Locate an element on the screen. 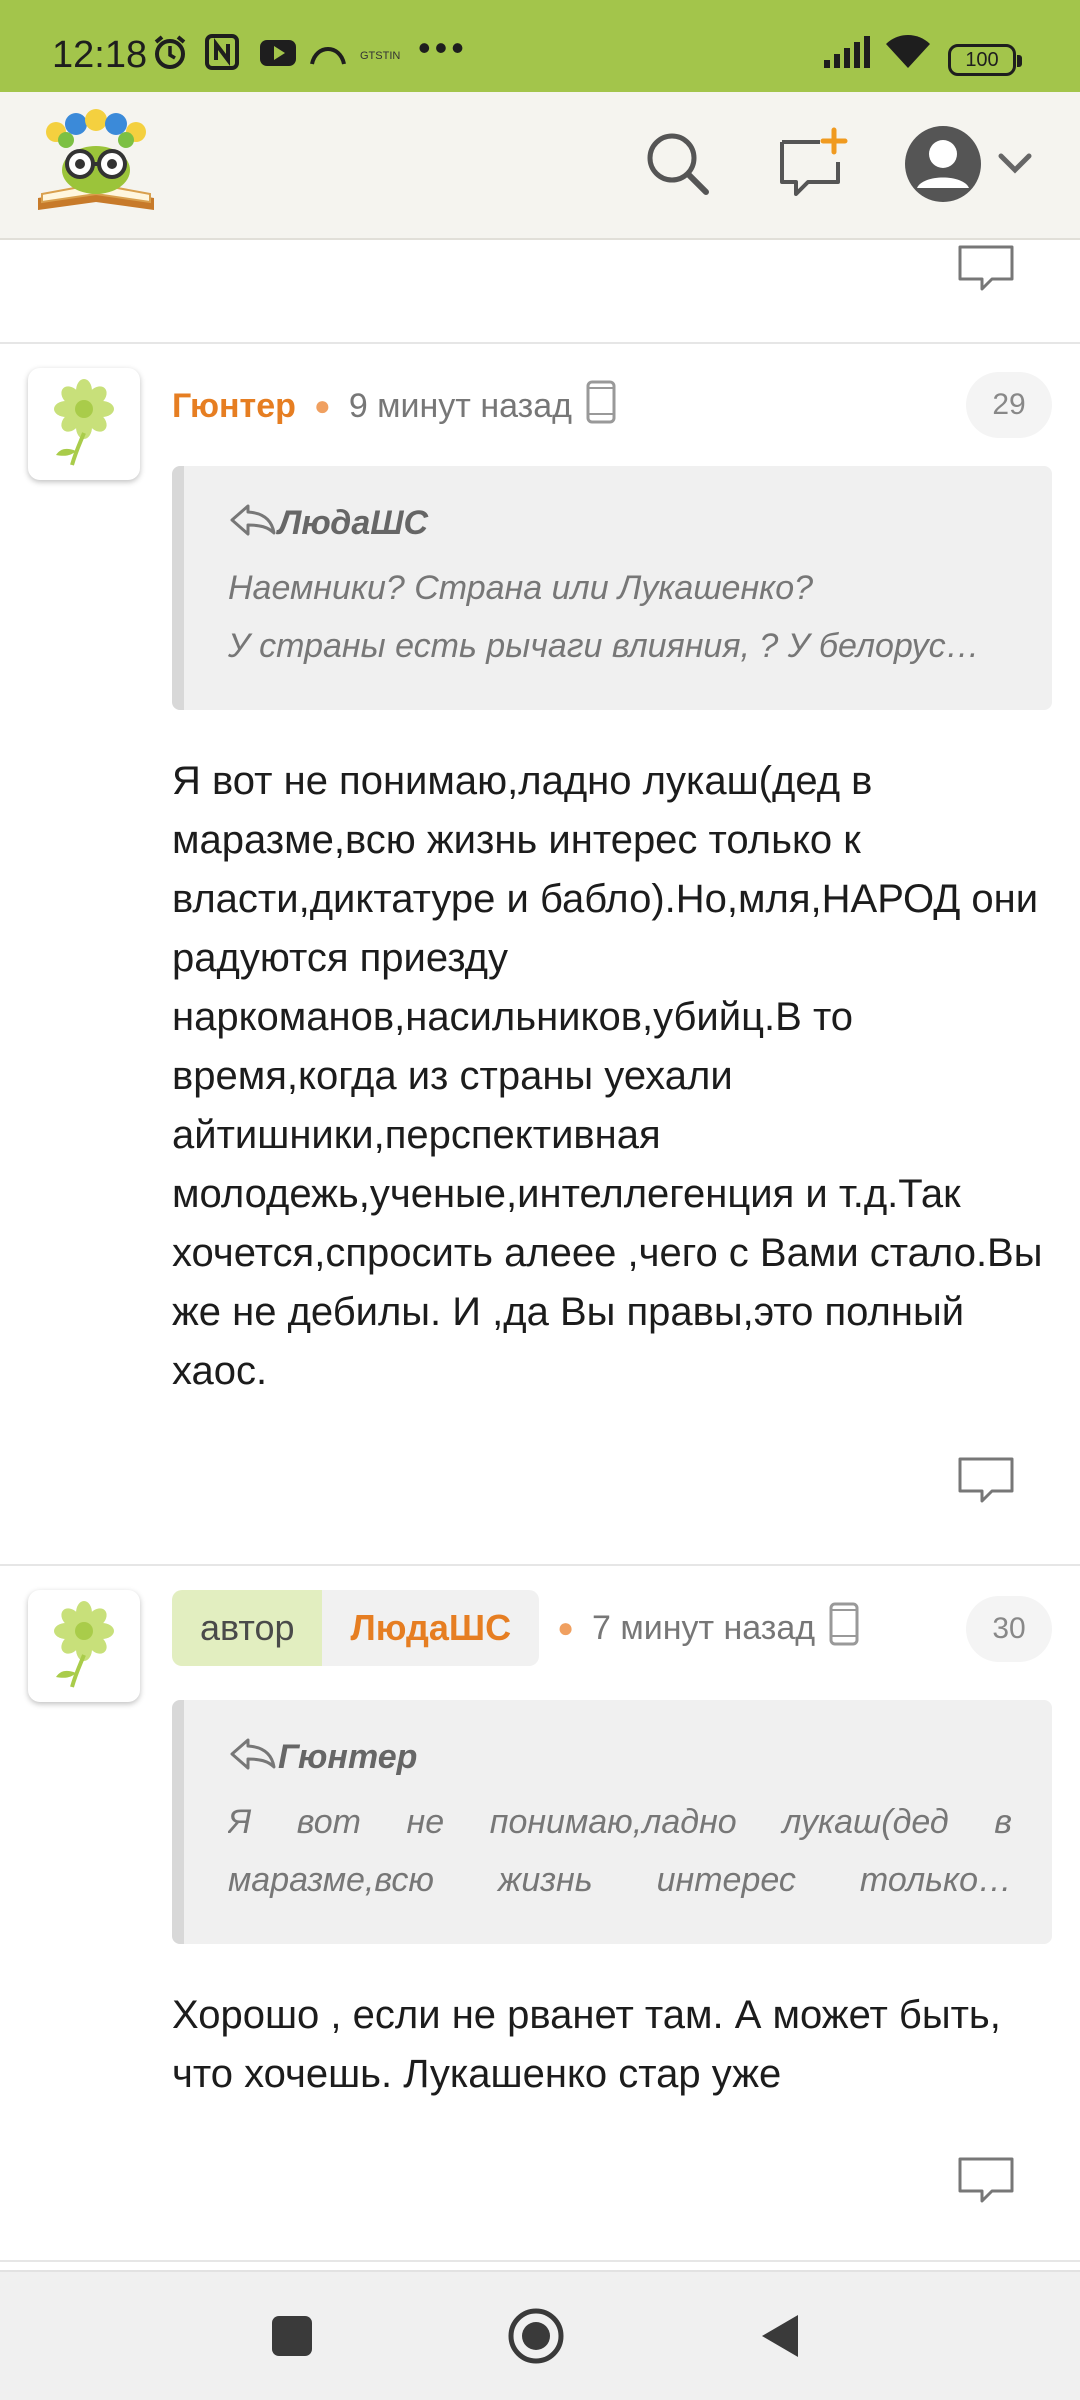 The width and height of the screenshot is (1080, 2400). status-time: 12:18 is located at coordinates (100, 55).